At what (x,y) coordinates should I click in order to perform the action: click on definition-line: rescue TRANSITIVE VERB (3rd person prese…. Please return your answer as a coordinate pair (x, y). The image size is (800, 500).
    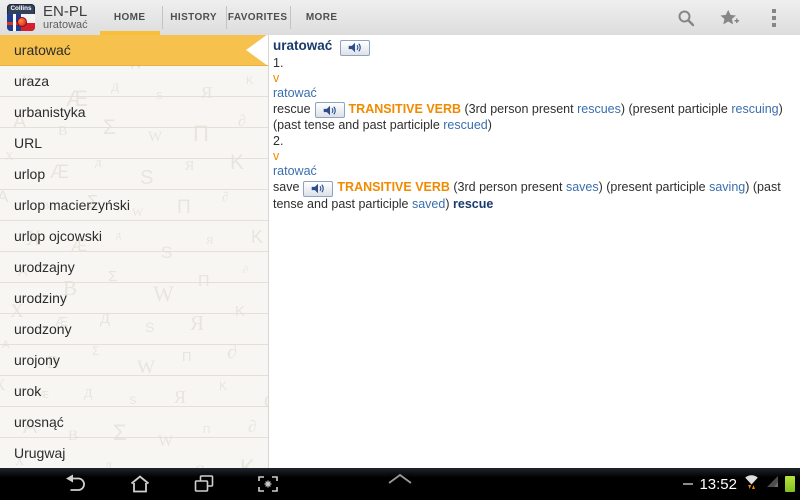
    Looking at the image, I should click on (528, 117).